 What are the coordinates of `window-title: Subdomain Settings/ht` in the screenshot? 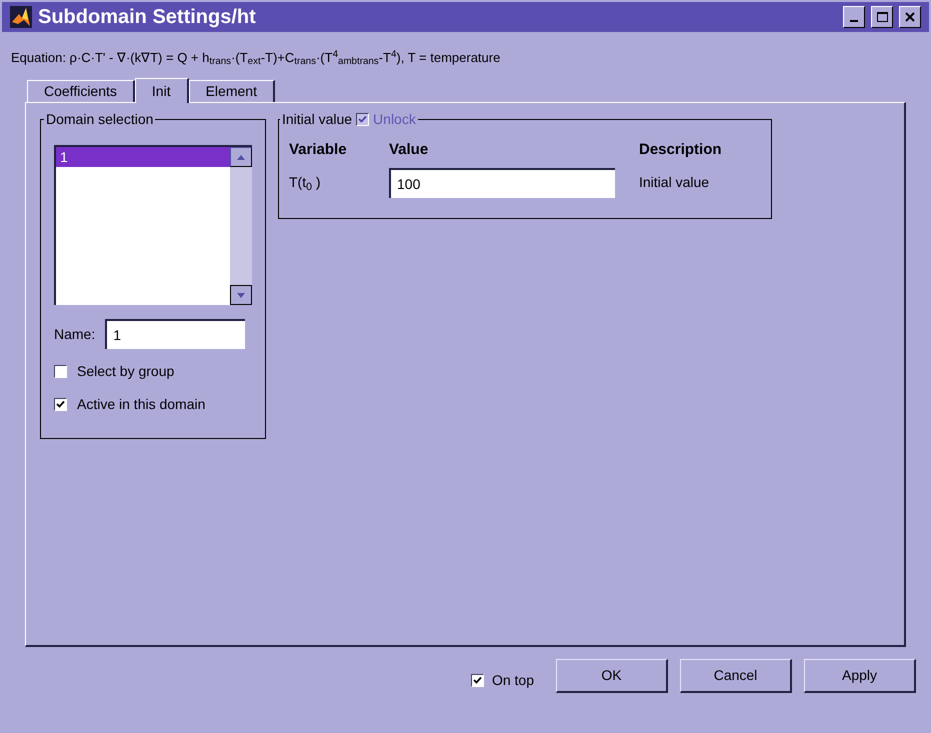 It's located at (147, 17).